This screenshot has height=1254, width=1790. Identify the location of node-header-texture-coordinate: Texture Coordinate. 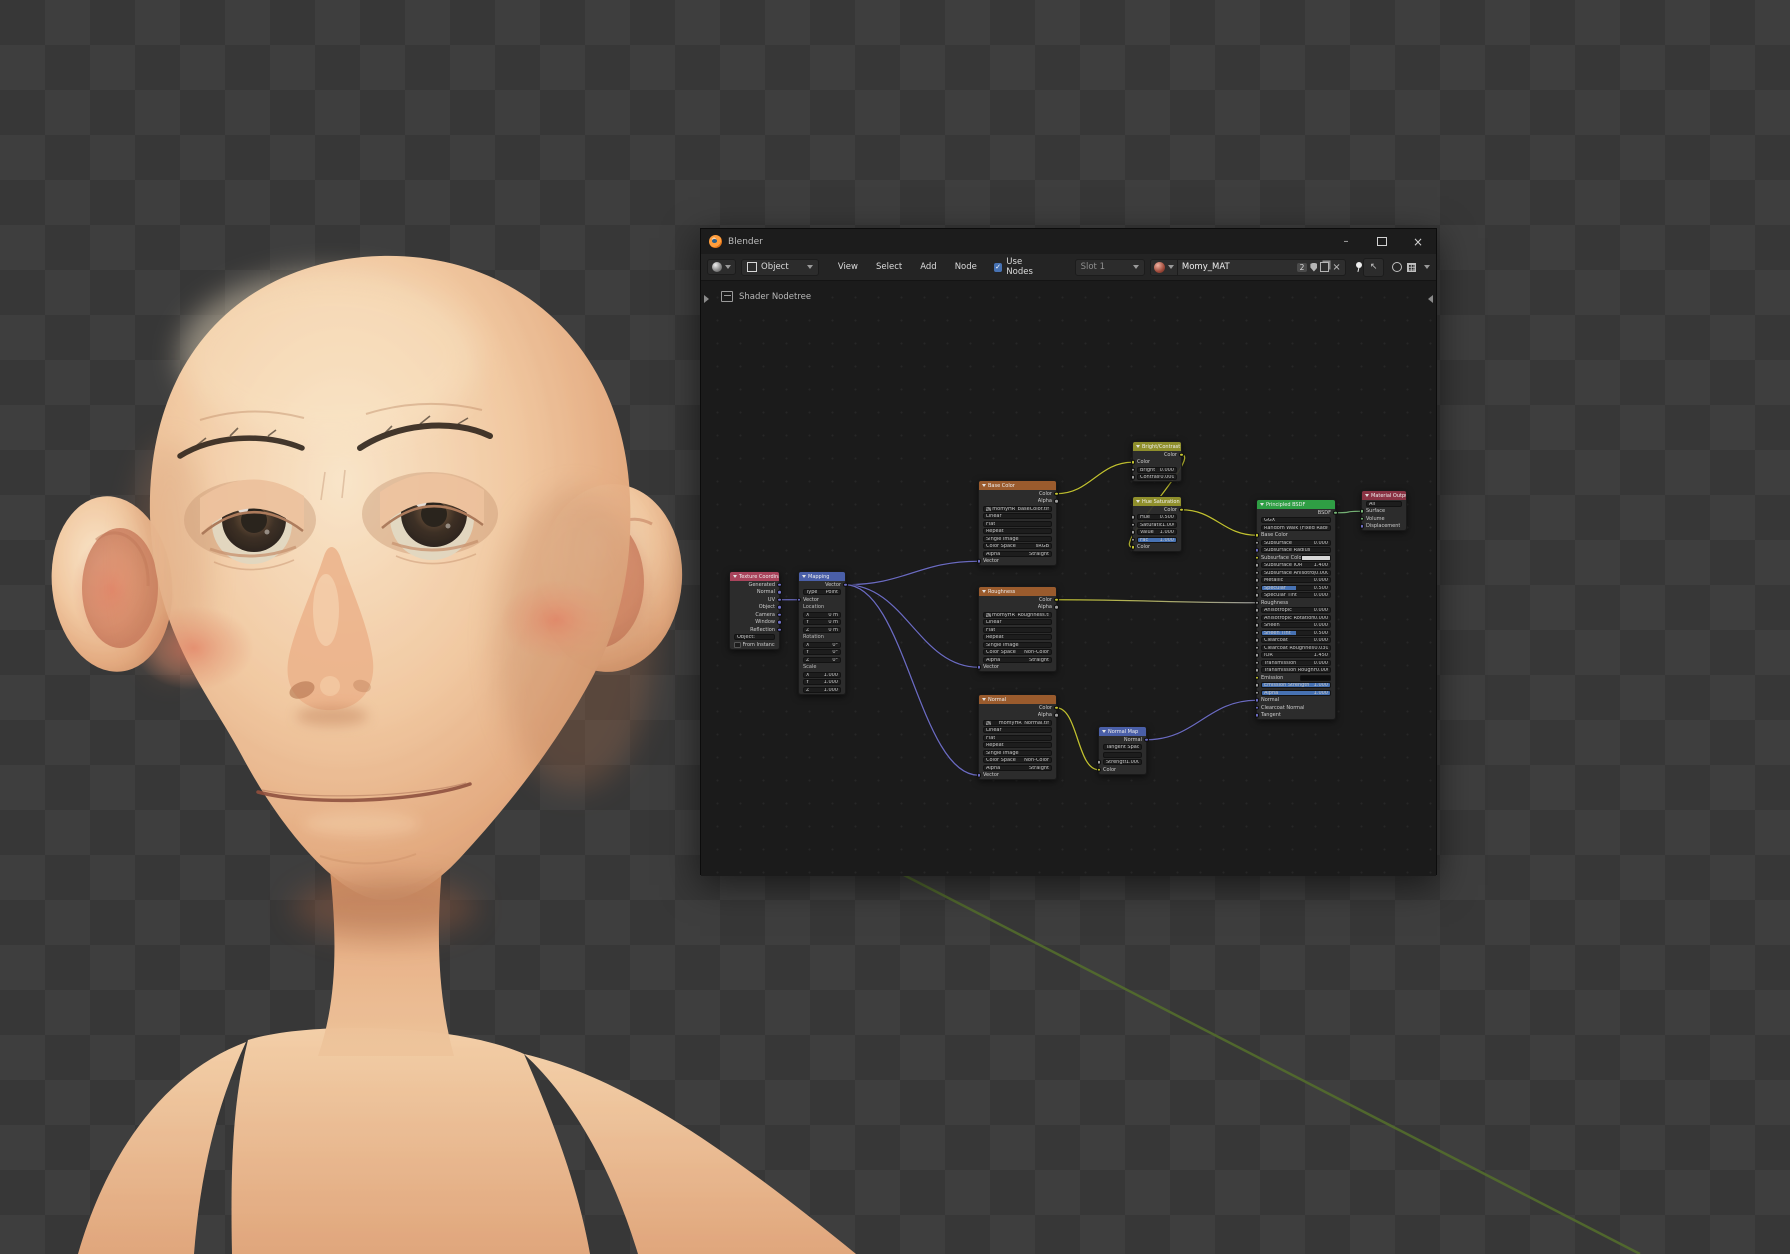
(754, 576).